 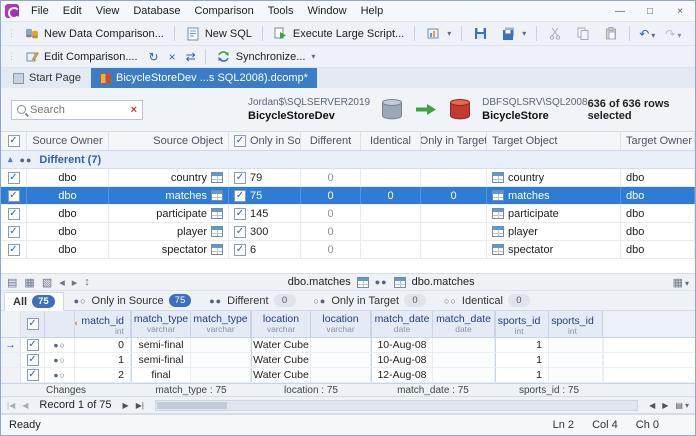 What do you see at coordinates (370, 300) in the screenshot?
I see `tab-only-in-target: ○● Only in Target 0` at bounding box center [370, 300].